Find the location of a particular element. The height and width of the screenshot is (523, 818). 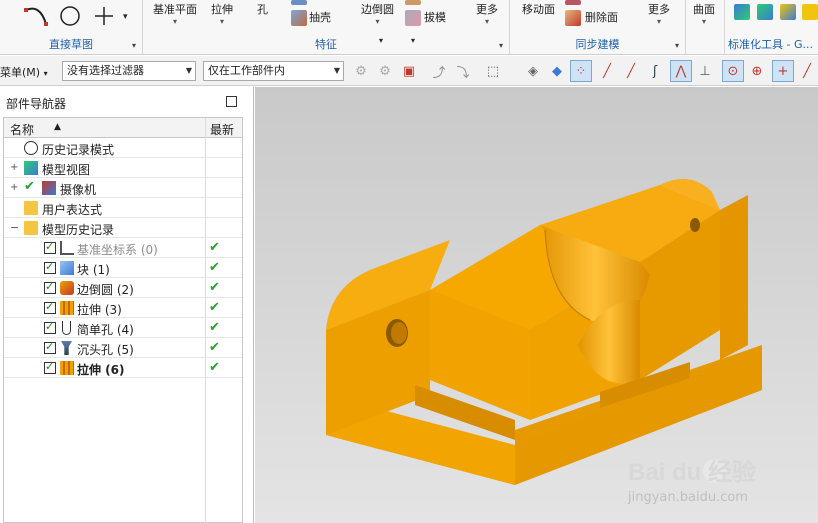

feature-group-expand-icon: ▾ is located at coordinates (501, 45).